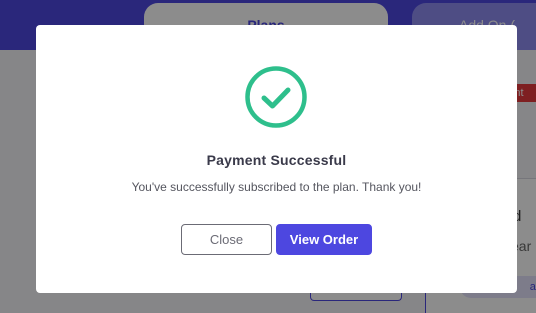 Image resolution: width=536 pixels, height=313 pixels. I want to click on view-order-button: View Order, so click(324, 239).